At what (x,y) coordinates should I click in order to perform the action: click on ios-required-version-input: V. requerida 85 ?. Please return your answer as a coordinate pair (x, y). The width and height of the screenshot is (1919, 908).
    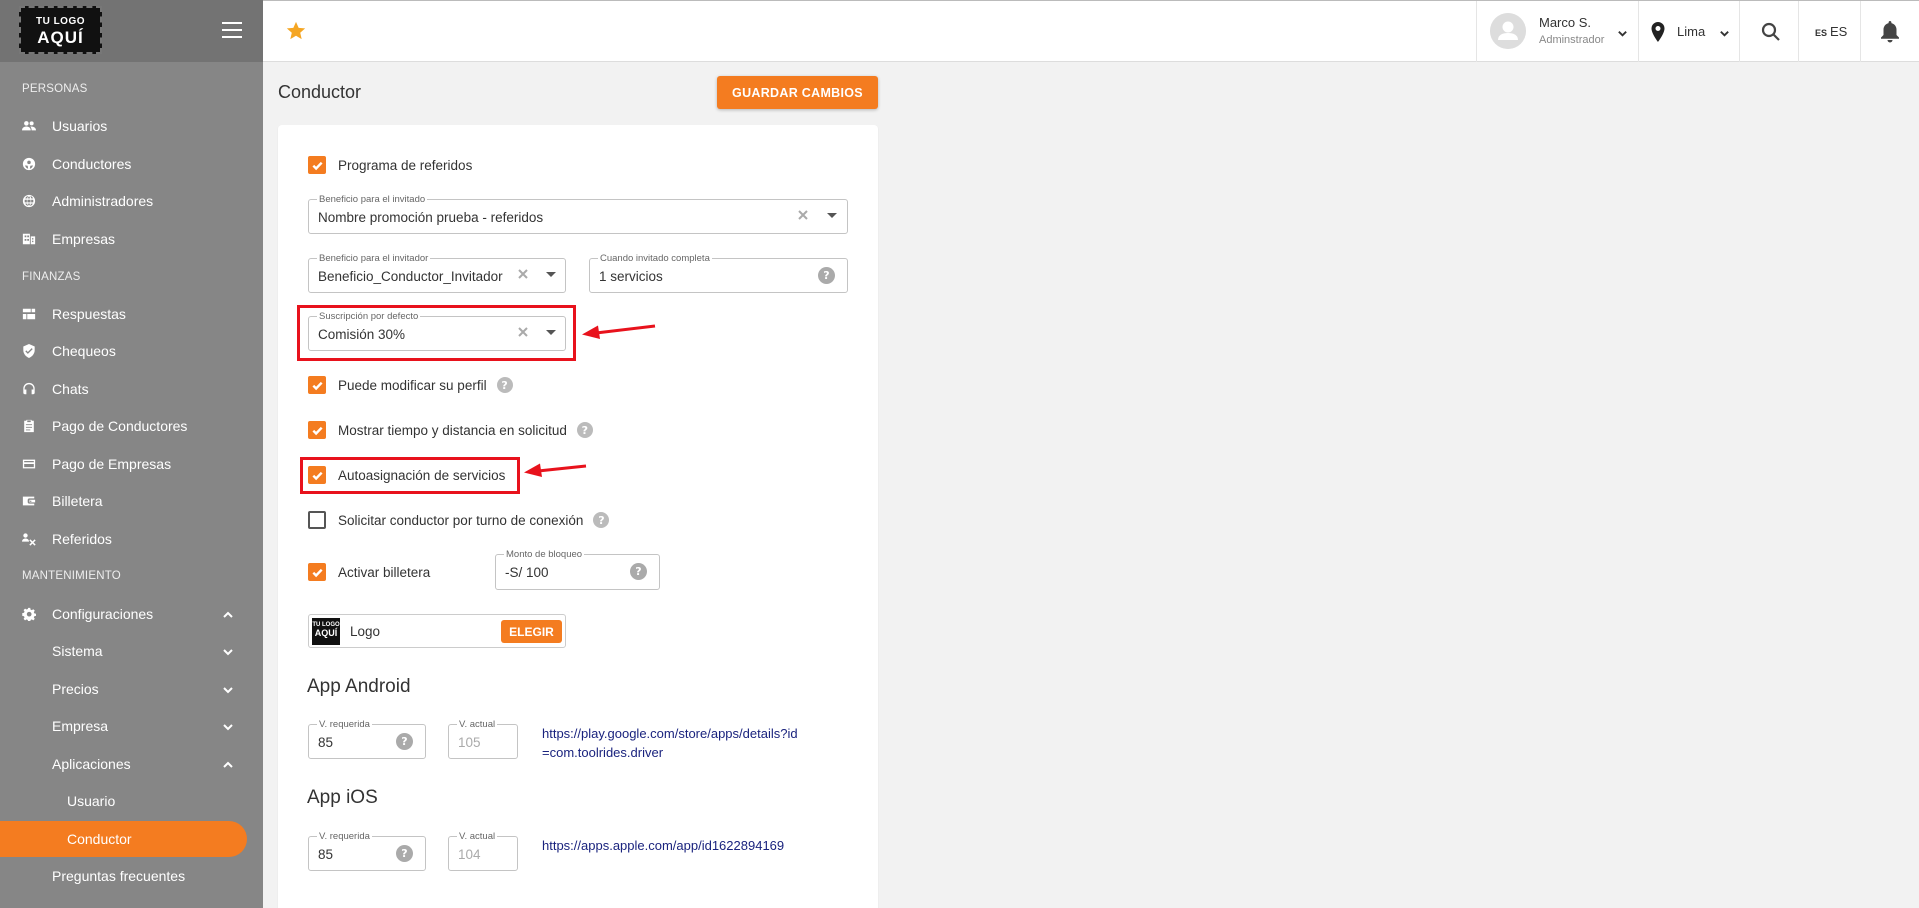
    Looking at the image, I should click on (367, 851).